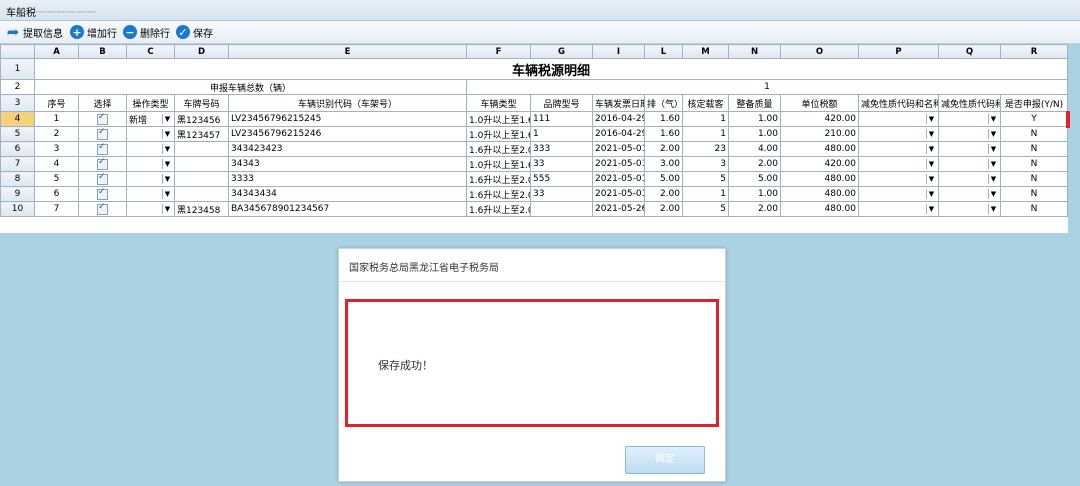 The width and height of the screenshot is (1080, 486). Describe the element at coordinates (561, 209) in the screenshot. I see `model-cell` at that location.